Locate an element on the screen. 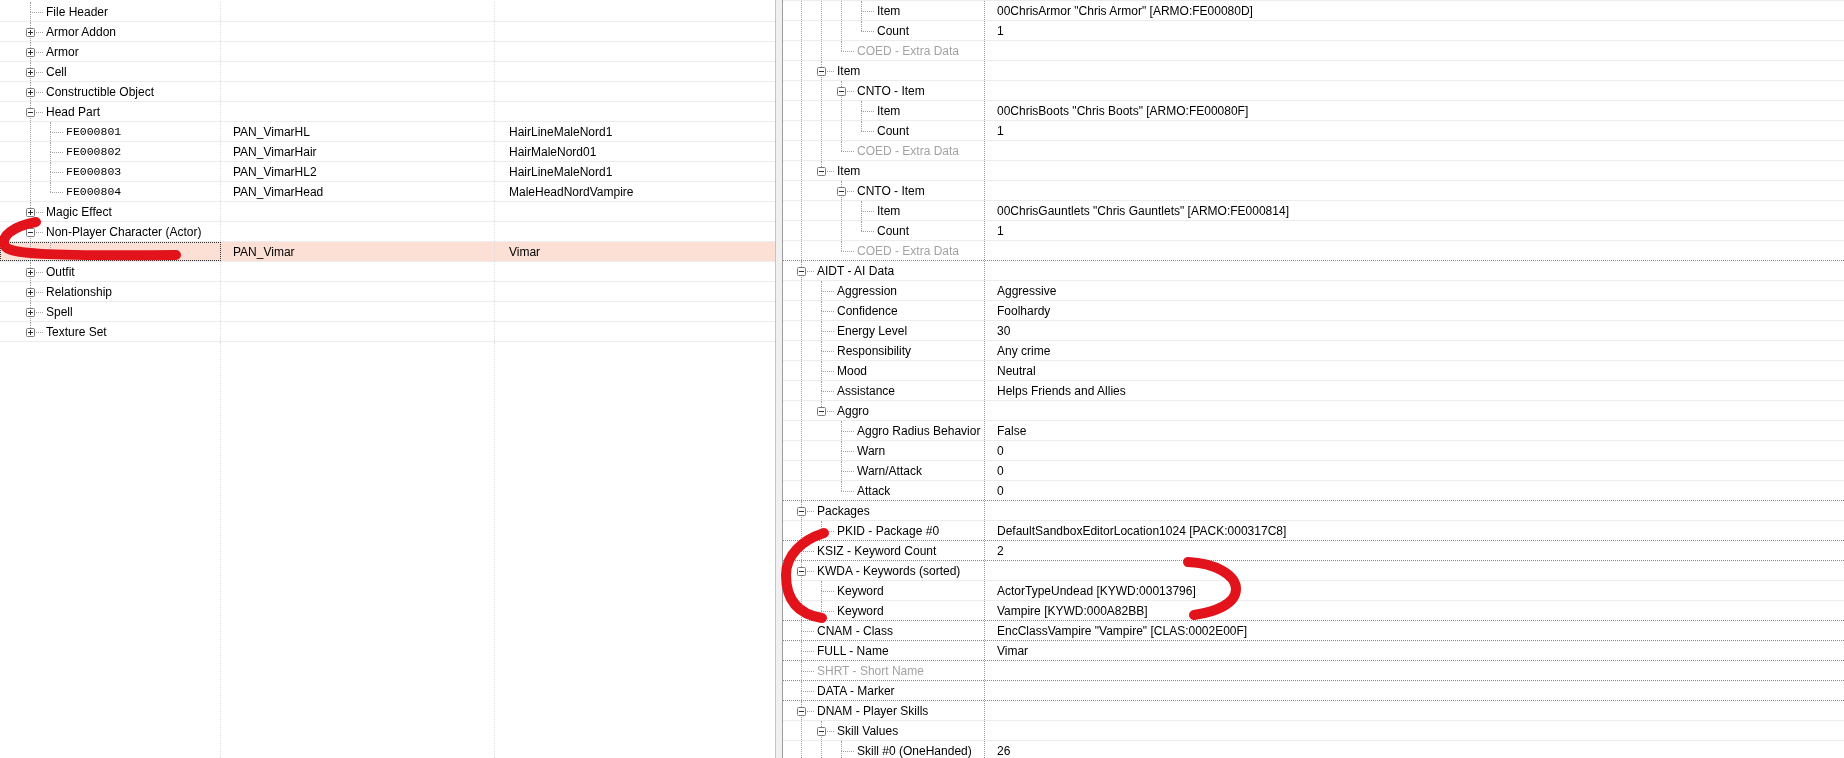 This screenshot has width=1844, height=758. record-row: FE000804 PAN_VimarHead MaleHeadNordVampire is located at coordinates (387, 192).